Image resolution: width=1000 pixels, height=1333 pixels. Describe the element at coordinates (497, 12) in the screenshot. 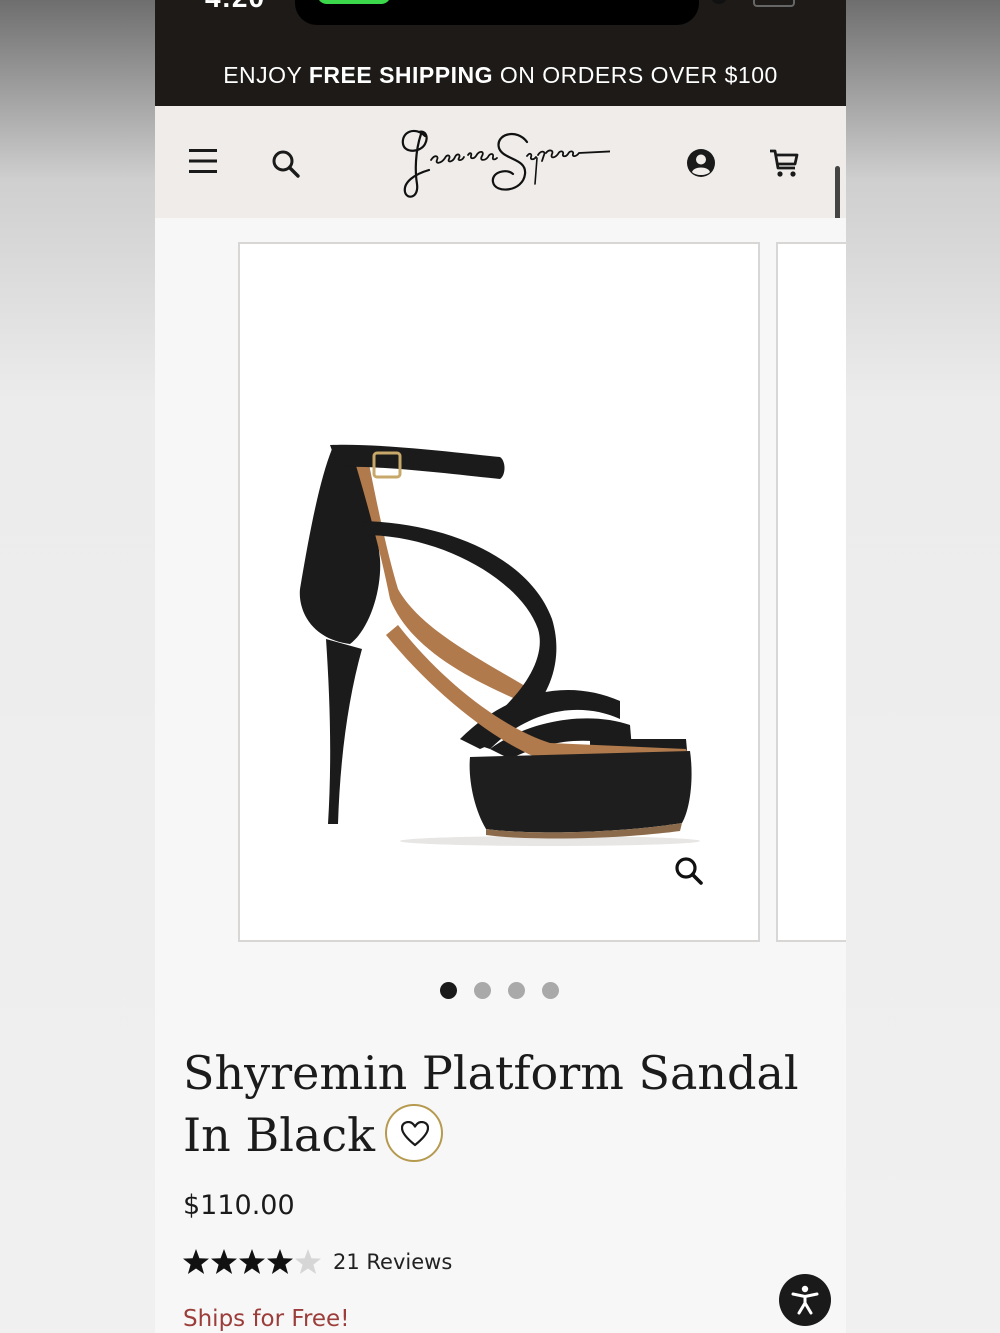

I see `dynamic-island` at that location.